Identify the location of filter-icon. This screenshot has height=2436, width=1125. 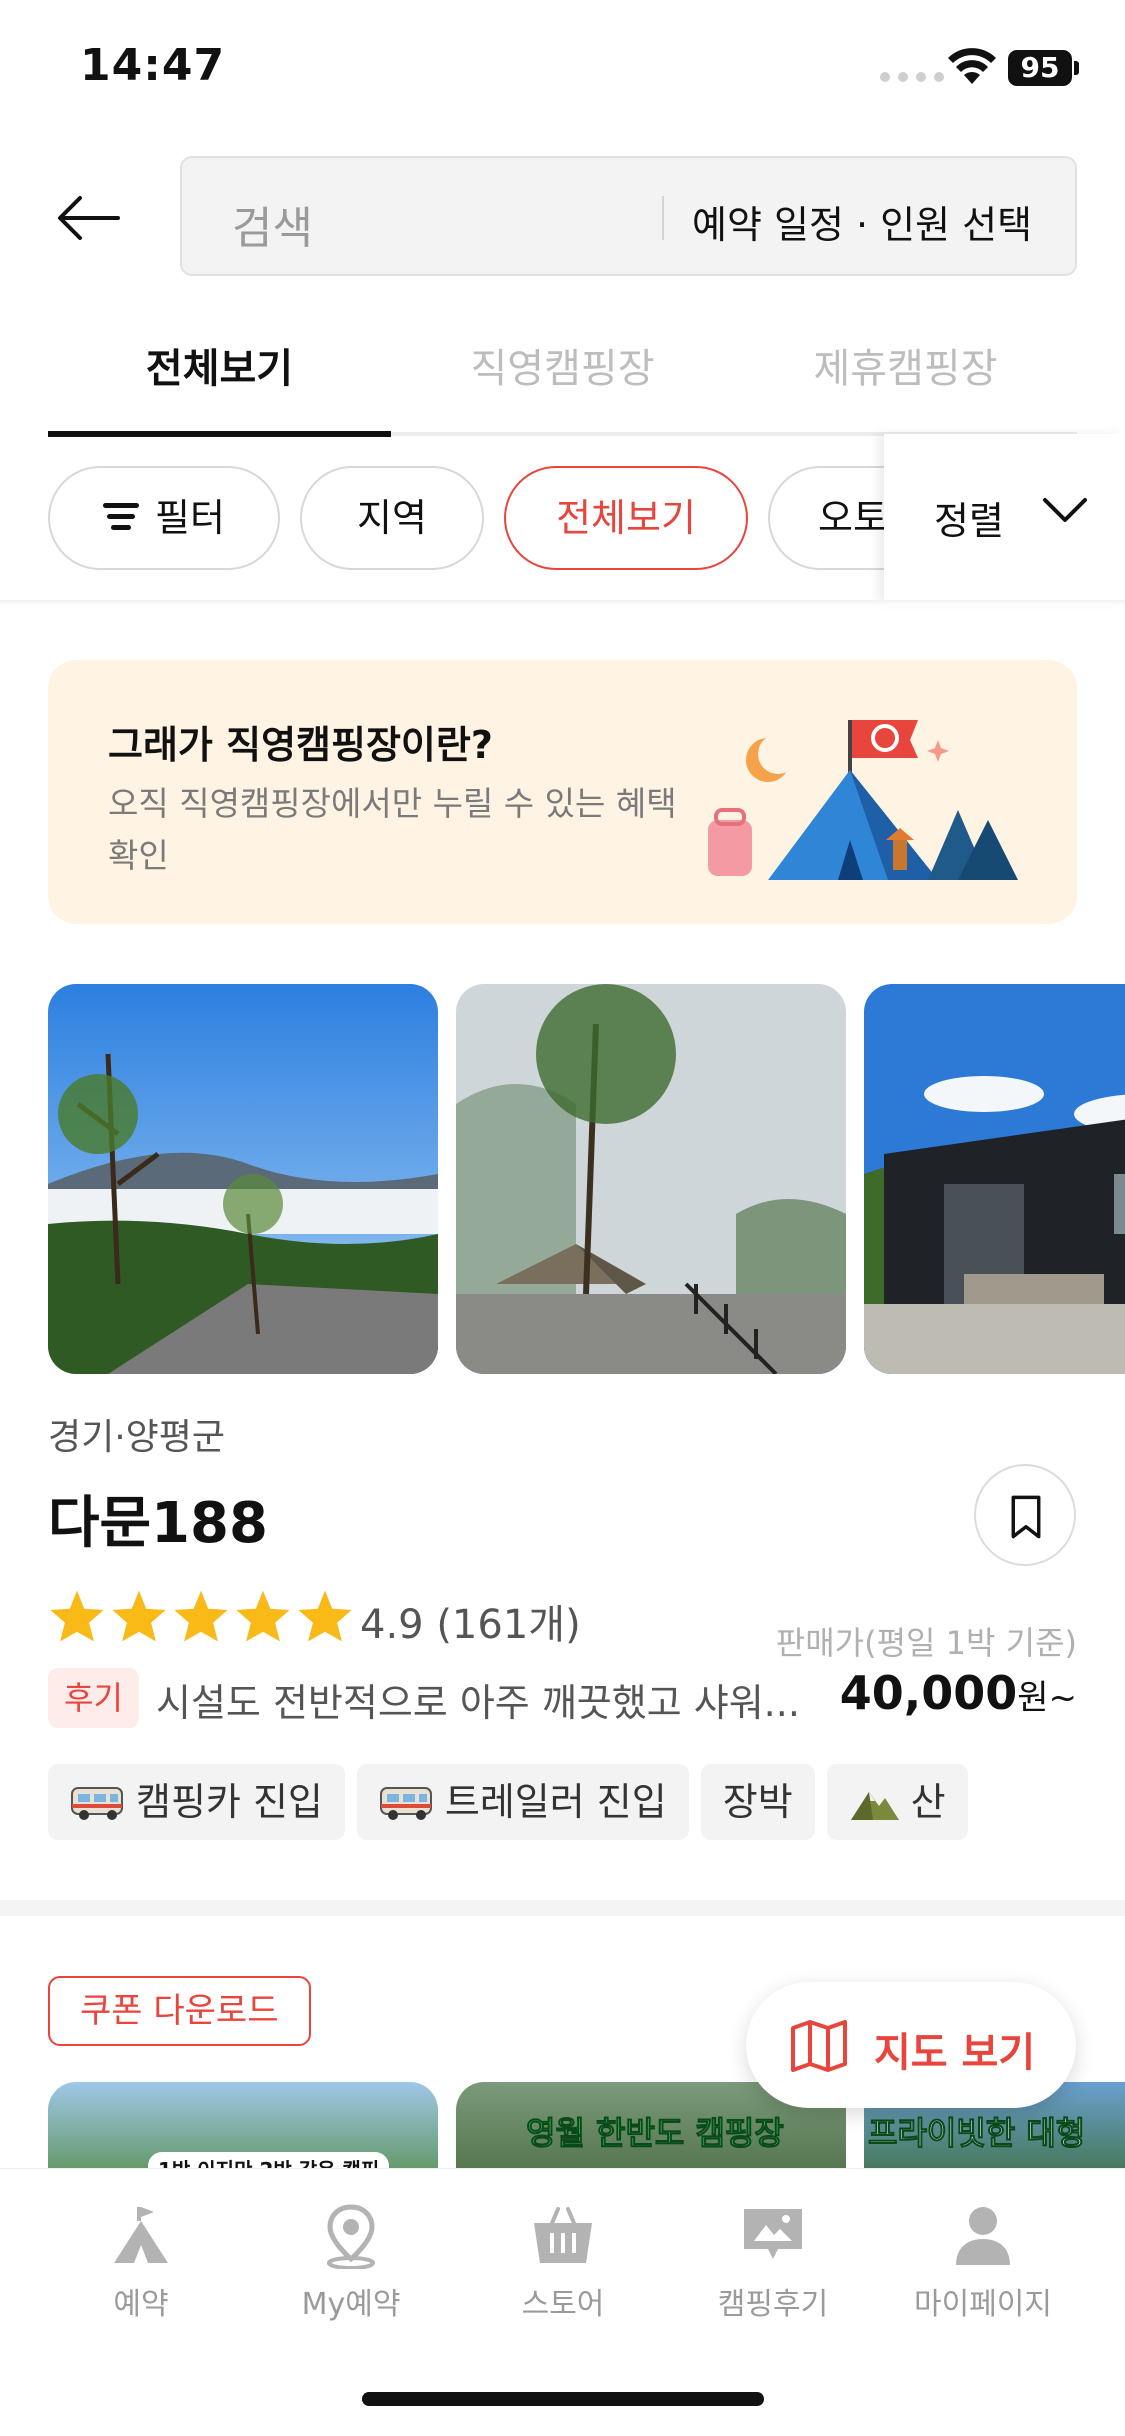
(121, 516).